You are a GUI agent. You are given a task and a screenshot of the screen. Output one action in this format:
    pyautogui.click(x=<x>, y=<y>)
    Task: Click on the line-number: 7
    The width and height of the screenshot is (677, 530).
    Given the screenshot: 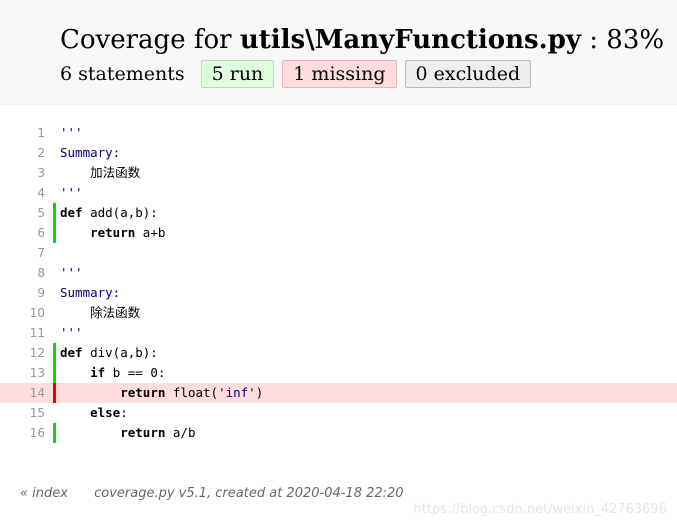 What is the action you would take?
    pyautogui.click(x=22, y=253)
    